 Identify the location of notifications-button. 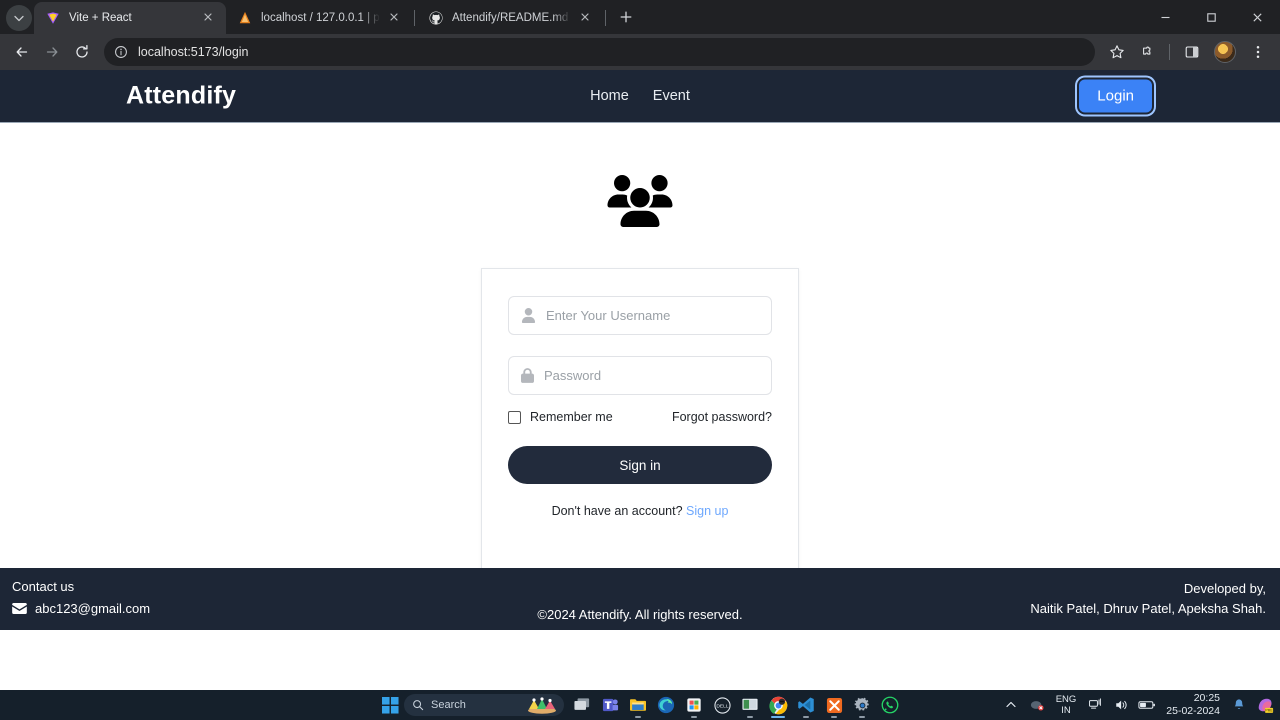
(1239, 705).